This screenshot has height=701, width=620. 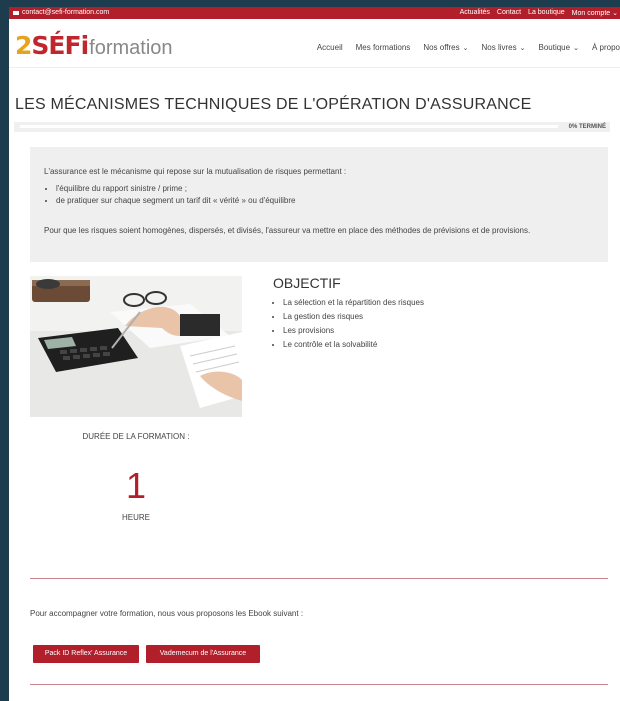 I want to click on nav-accueil: Accueil, so click(x=330, y=47).